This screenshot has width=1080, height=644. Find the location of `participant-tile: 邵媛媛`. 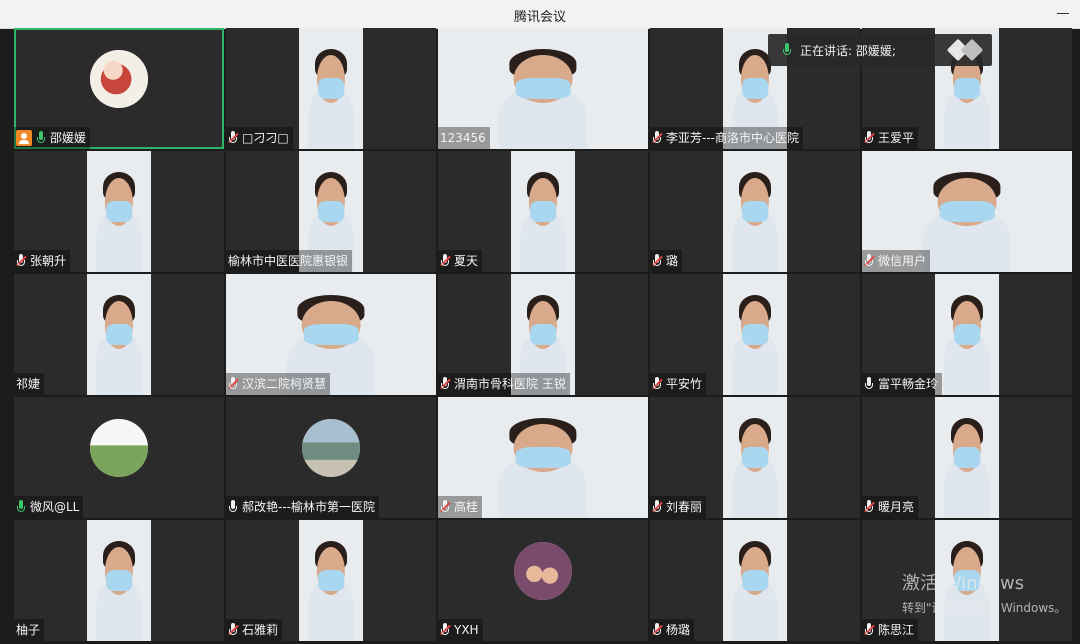

participant-tile: 邵媛媛 is located at coordinates (119, 88).